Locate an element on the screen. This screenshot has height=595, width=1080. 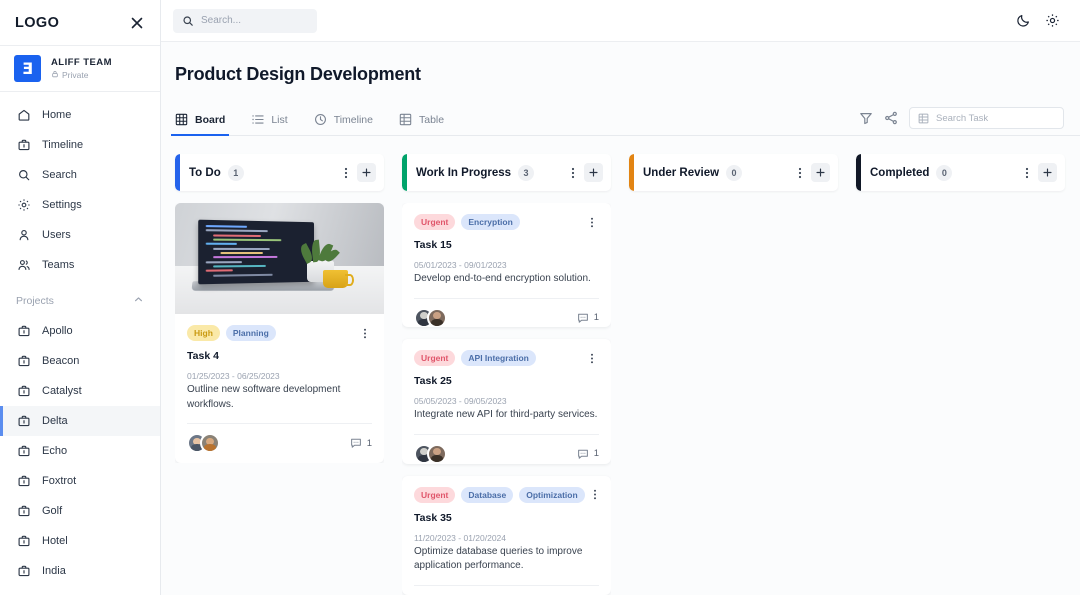
sidebar-project-label: Golf is located at coordinates (52, 511).